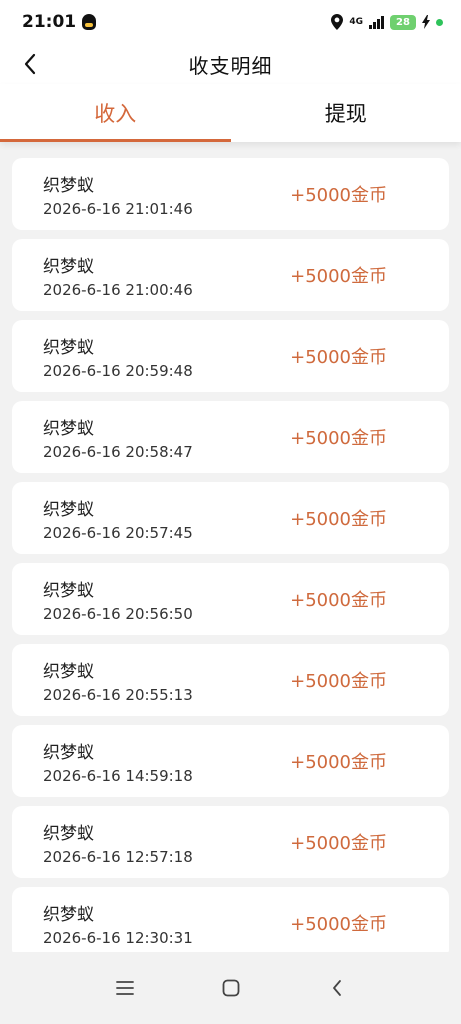 The image size is (461, 1024). I want to click on list-item: 织梦蚁 2026-6-16 21:01:46 +5000金币, so click(230, 194).